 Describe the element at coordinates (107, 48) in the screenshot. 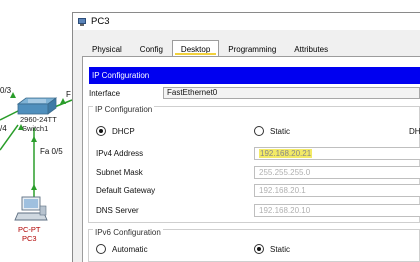

I see `tab-physical: Physical` at that location.